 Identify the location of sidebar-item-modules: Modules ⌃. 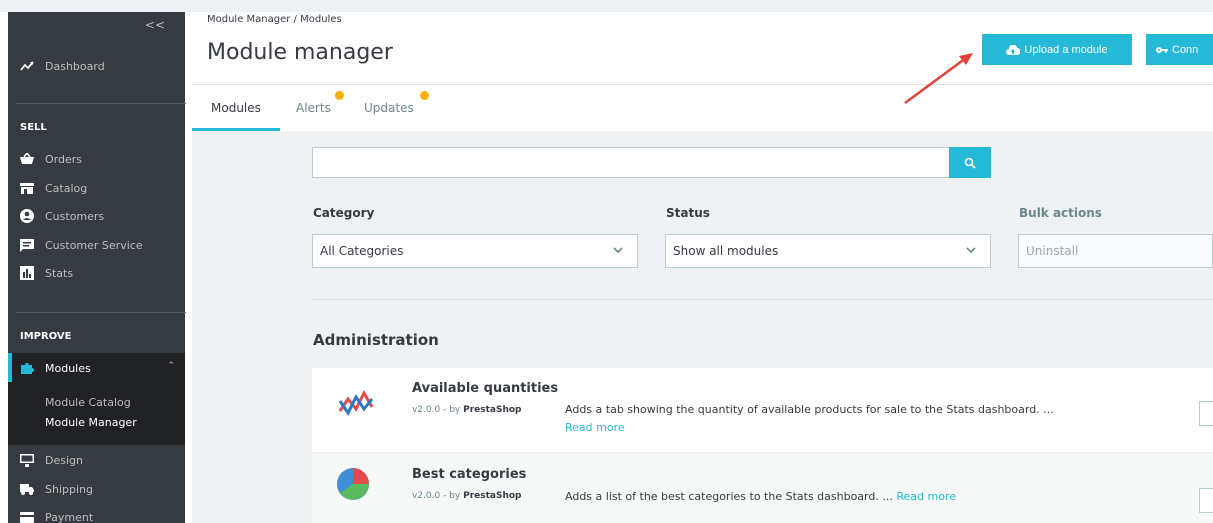
(96, 368).